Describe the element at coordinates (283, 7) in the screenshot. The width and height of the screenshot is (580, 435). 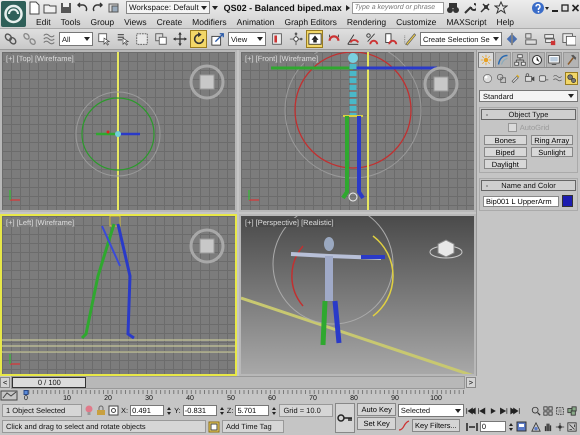
I see `window-title: QS02 - Balanced biped.max` at that location.